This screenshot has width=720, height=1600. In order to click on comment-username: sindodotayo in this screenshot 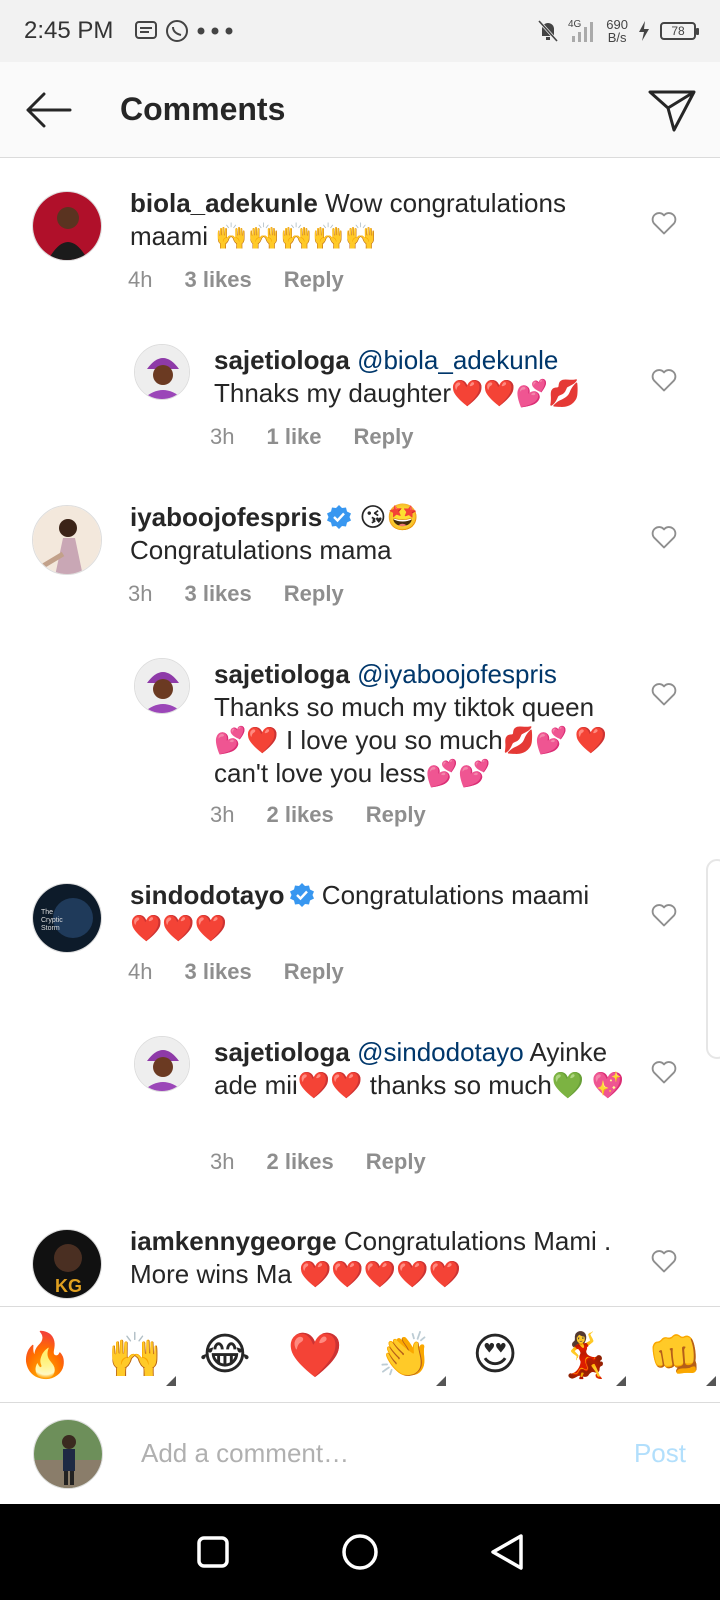, I will do `click(207, 895)`.